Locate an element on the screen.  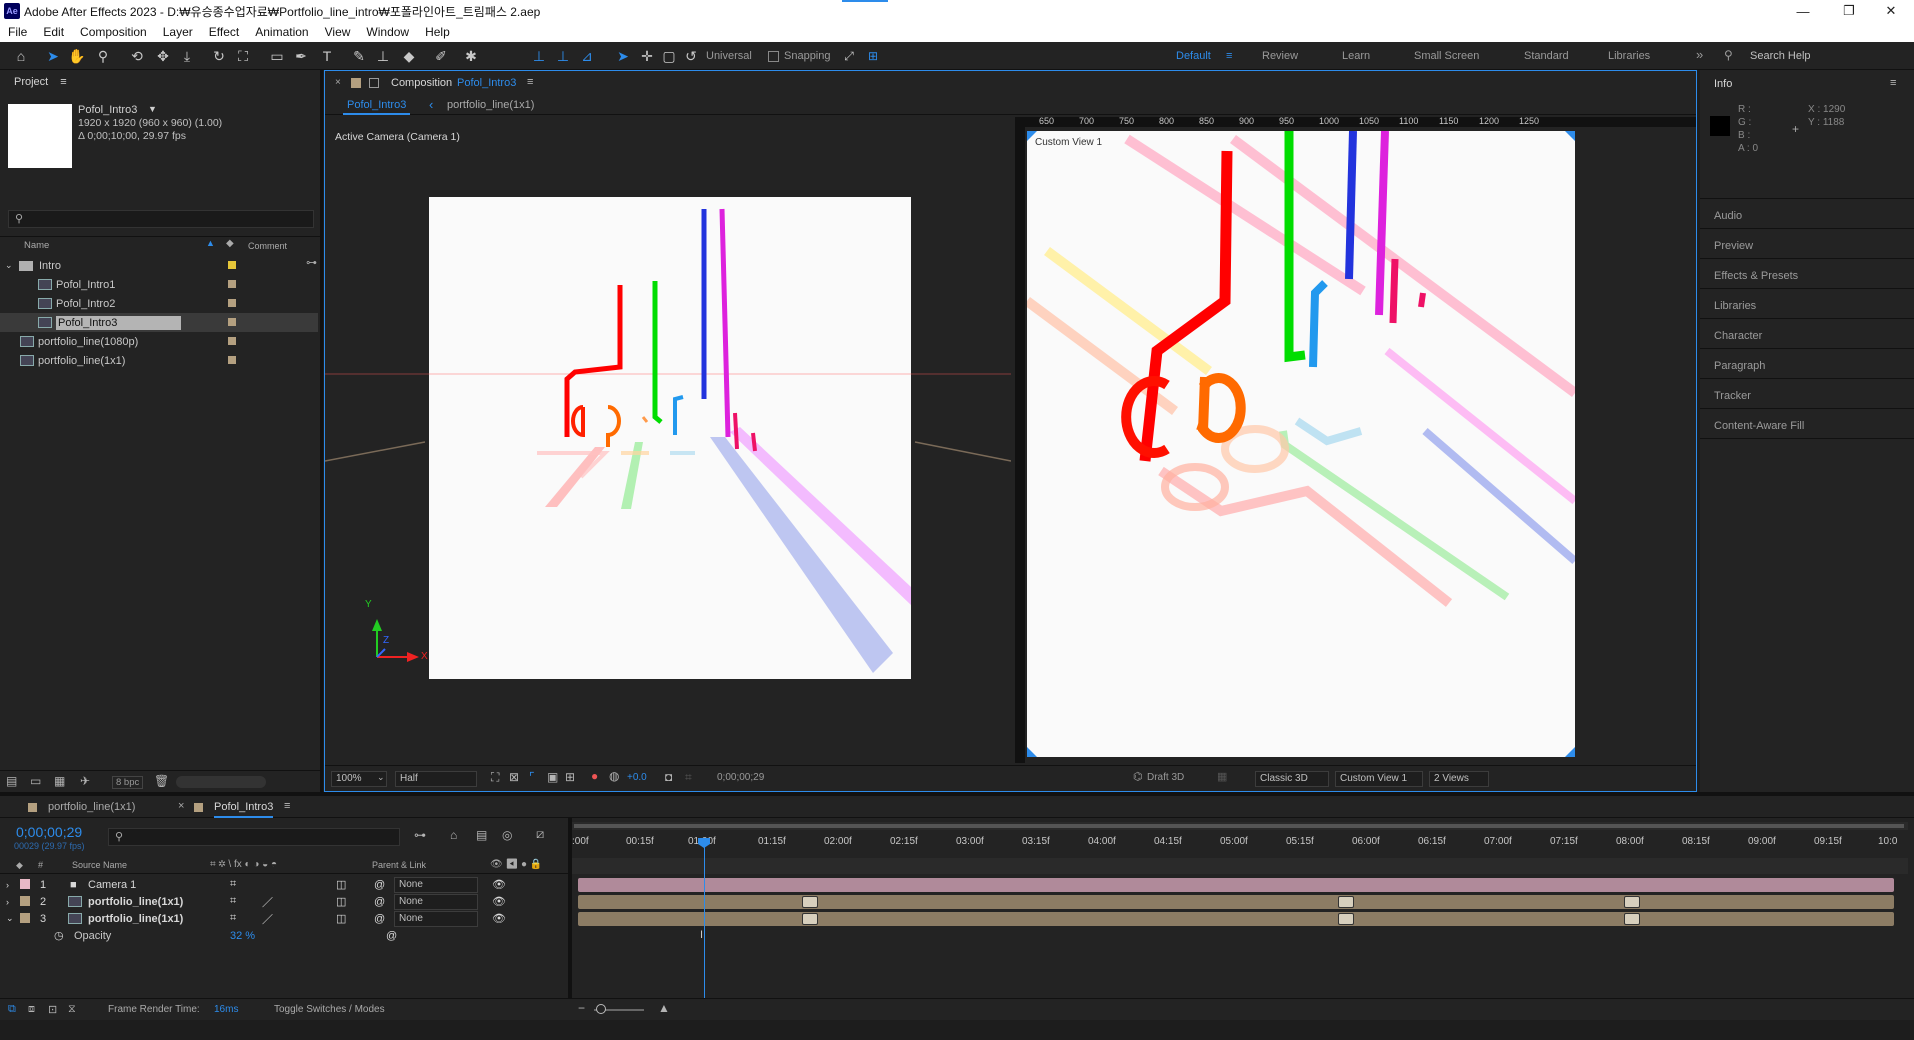
layer-switches-icon: ⧉ is located at coordinates (12, 1009).